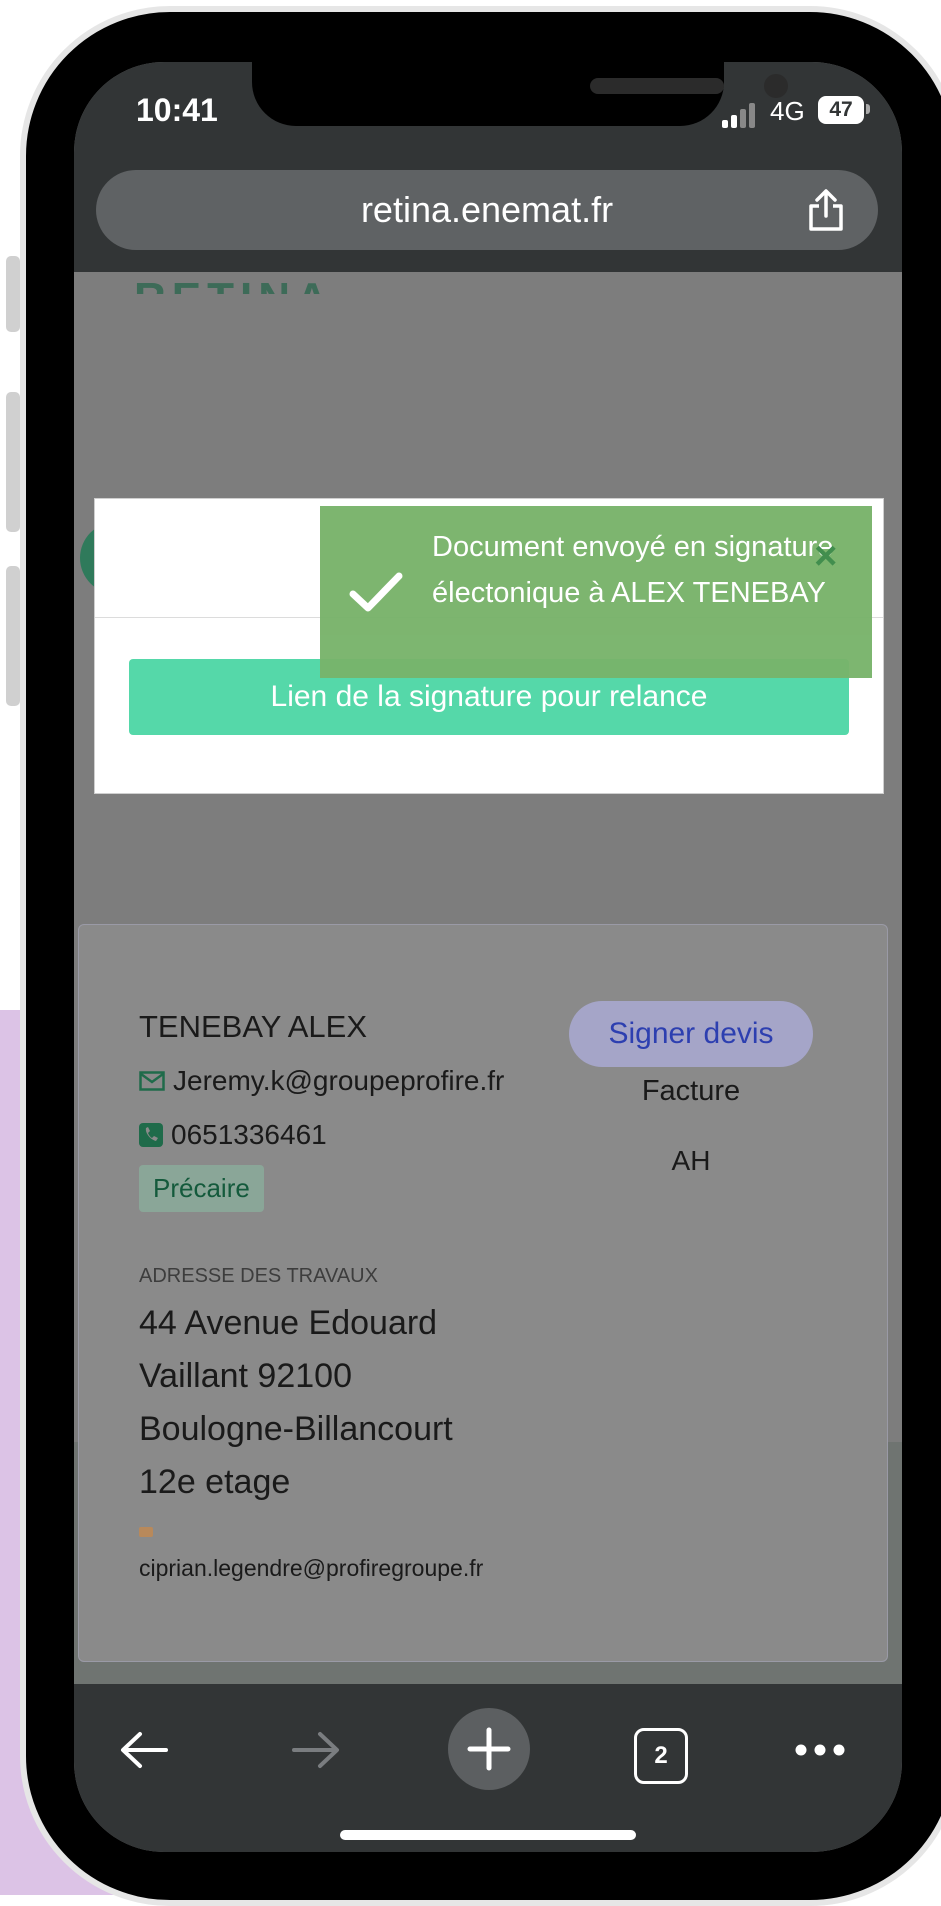 The image size is (941, 1906). What do you see at coordinates (249, 1135) in the screenshot?
I see `client-phone: 0651336461` at bounding box center [249, 1135].